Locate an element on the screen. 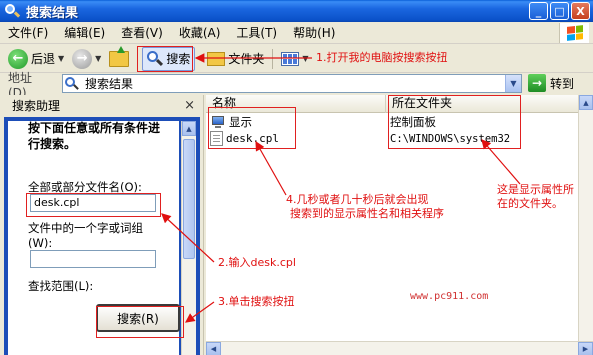  address-bar: 地址(D) 搜索结果 ▼ → 转到 is located at coordinates (296, 85).